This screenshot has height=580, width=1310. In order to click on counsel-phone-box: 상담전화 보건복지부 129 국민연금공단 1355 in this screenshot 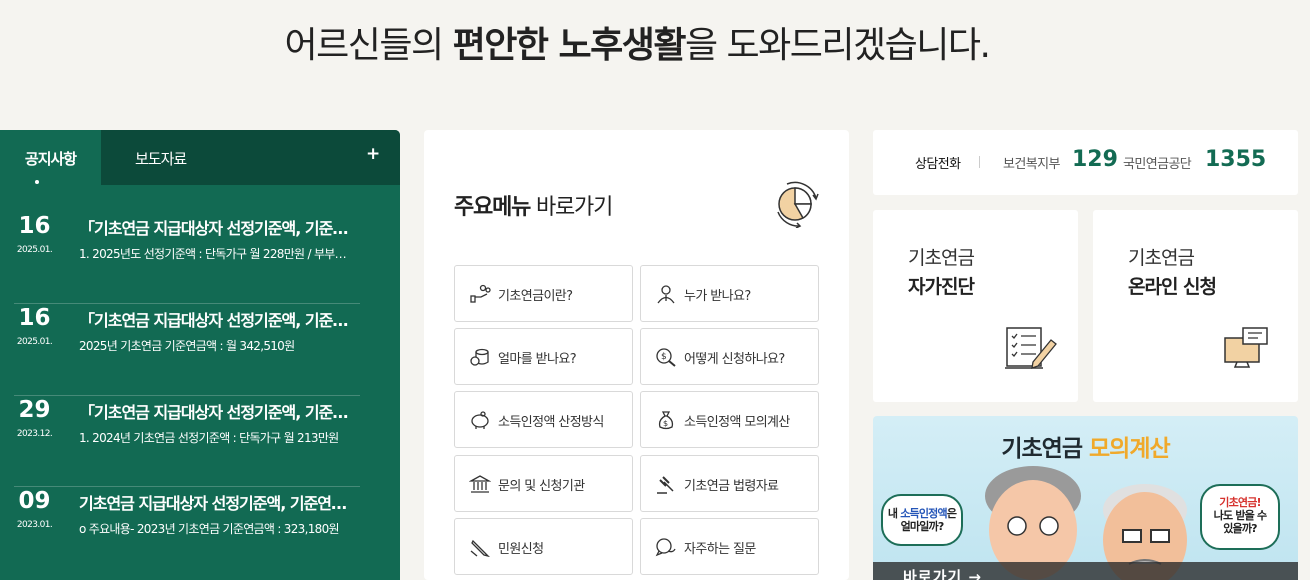, I will do `click(1085, 162)`.